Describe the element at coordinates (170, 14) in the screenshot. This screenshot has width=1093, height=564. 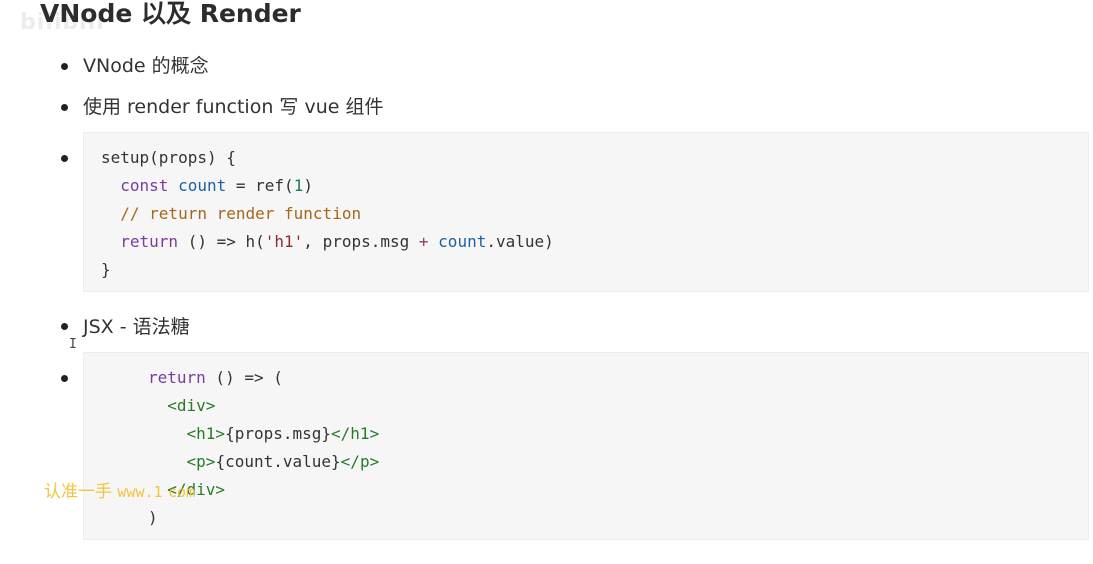
I see `page-title: VNode 以及 Render` at that location.